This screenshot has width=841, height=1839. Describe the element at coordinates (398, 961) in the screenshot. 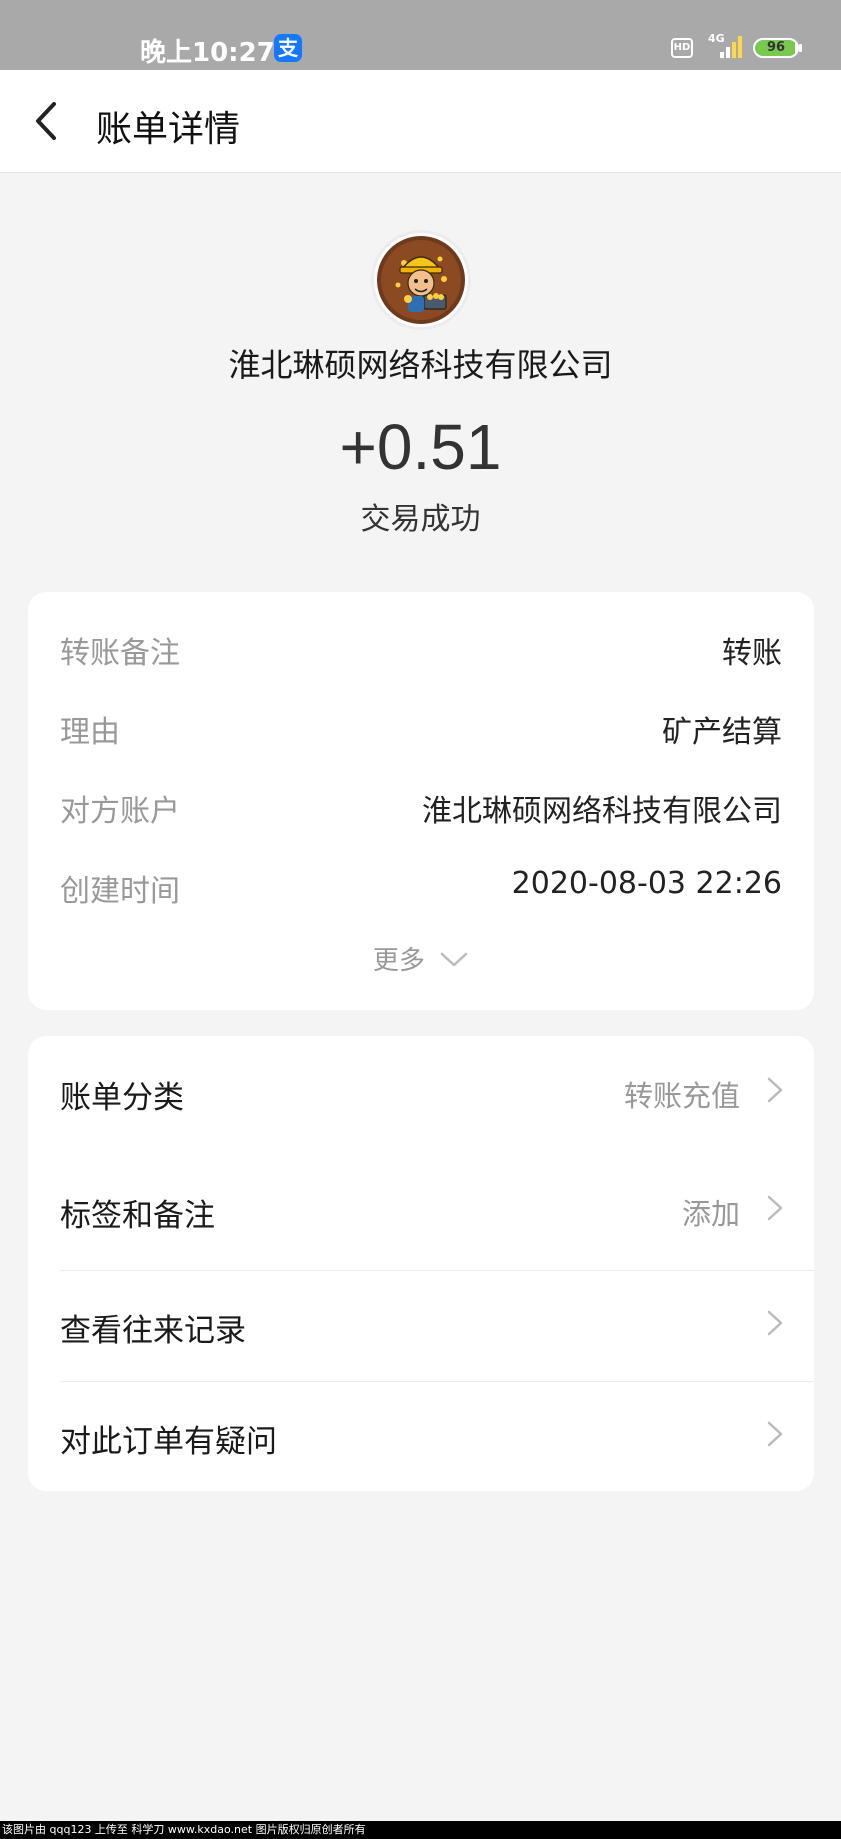

I see `more-label: 更多` at that location.